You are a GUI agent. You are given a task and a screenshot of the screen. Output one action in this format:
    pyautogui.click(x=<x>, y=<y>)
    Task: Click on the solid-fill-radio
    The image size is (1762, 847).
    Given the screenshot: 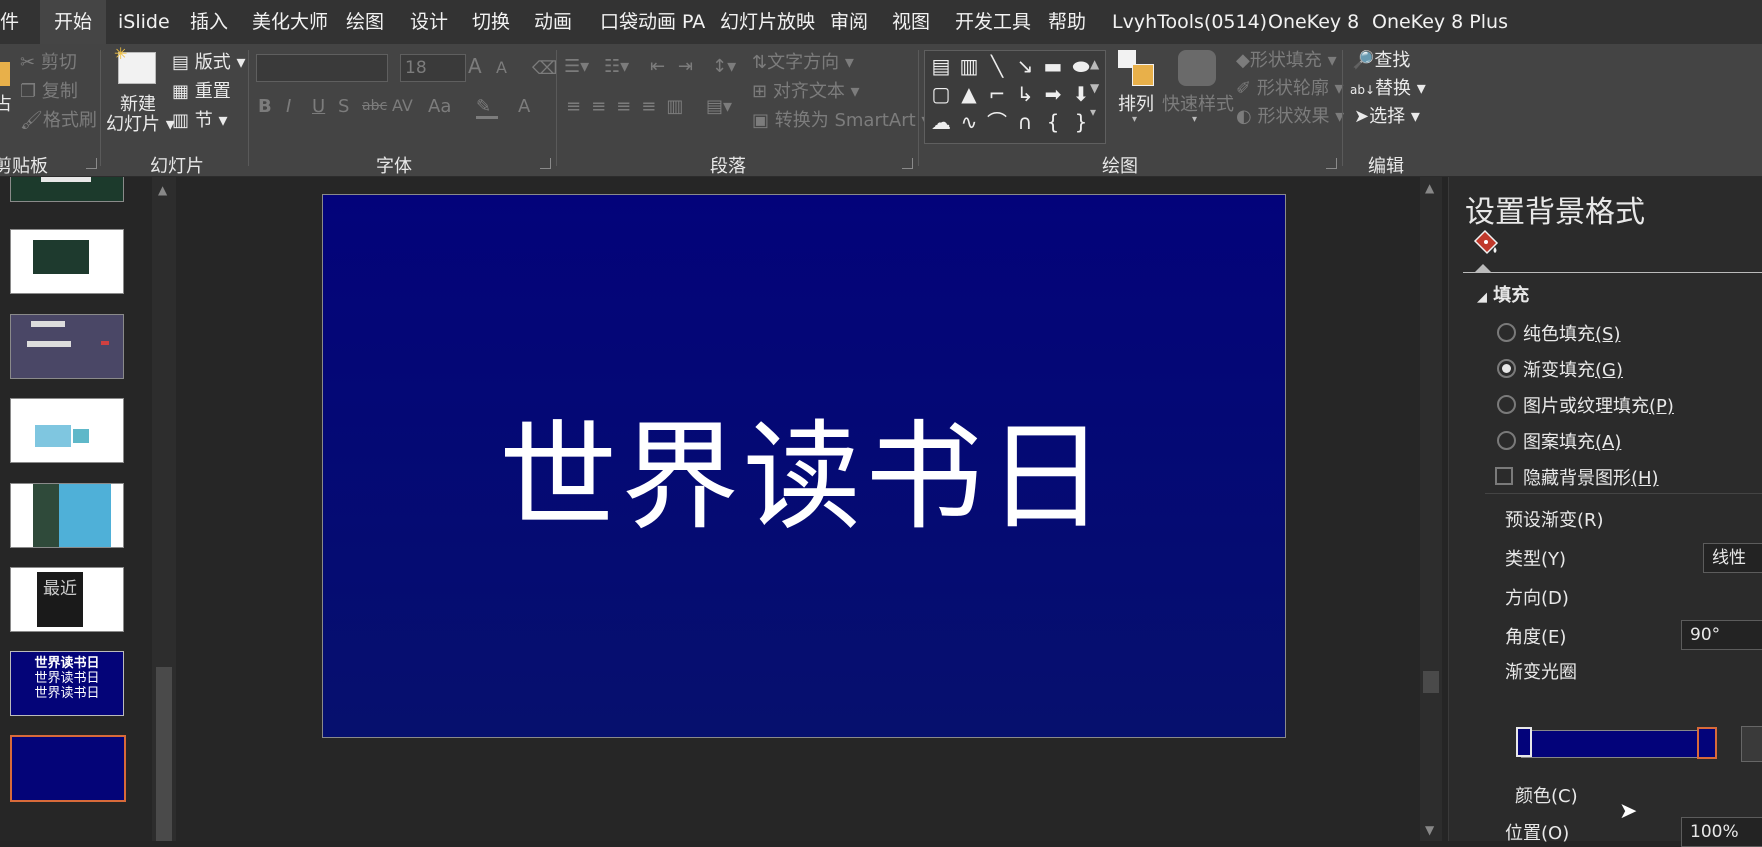 What is the action you would take?
    pyautogui.click(x=1506, y=332)
    